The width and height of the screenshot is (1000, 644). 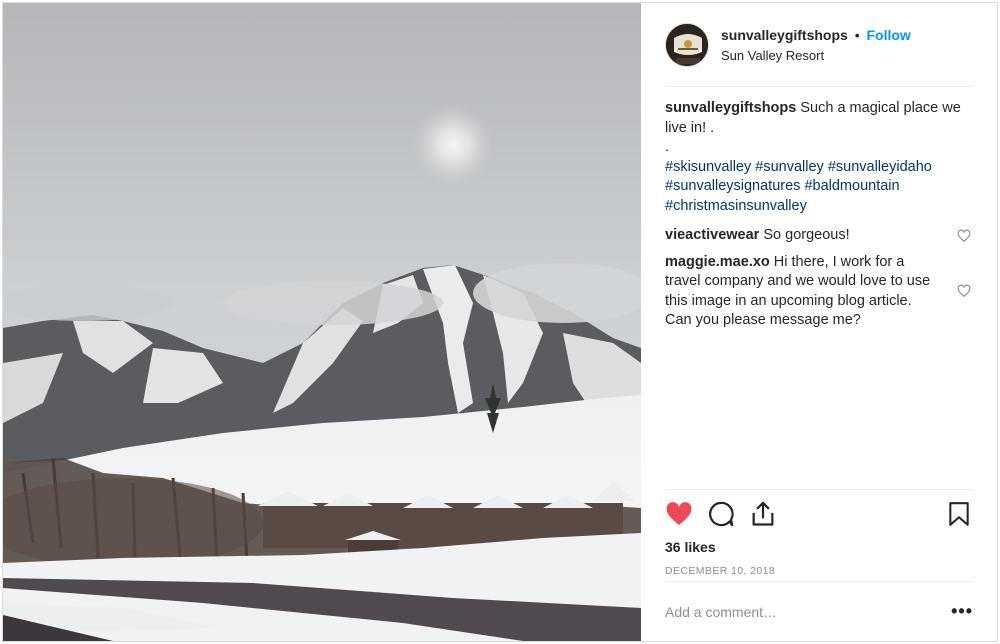 What do you see at coordinates (708, 167) in the screenshot?
I see `hashtag-link: #skisunvalley` at bounding box center [708, 167].